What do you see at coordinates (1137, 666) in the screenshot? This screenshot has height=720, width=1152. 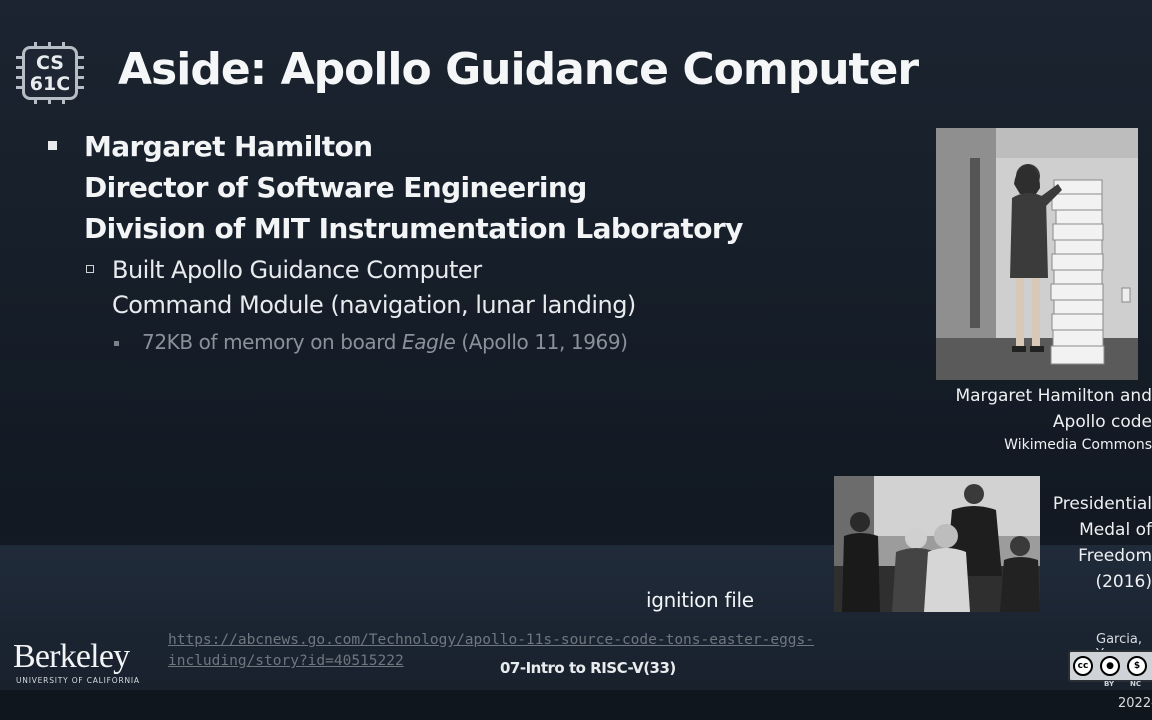 I see `nc-dollar-icon: $` at bounding box center [1137, 666].